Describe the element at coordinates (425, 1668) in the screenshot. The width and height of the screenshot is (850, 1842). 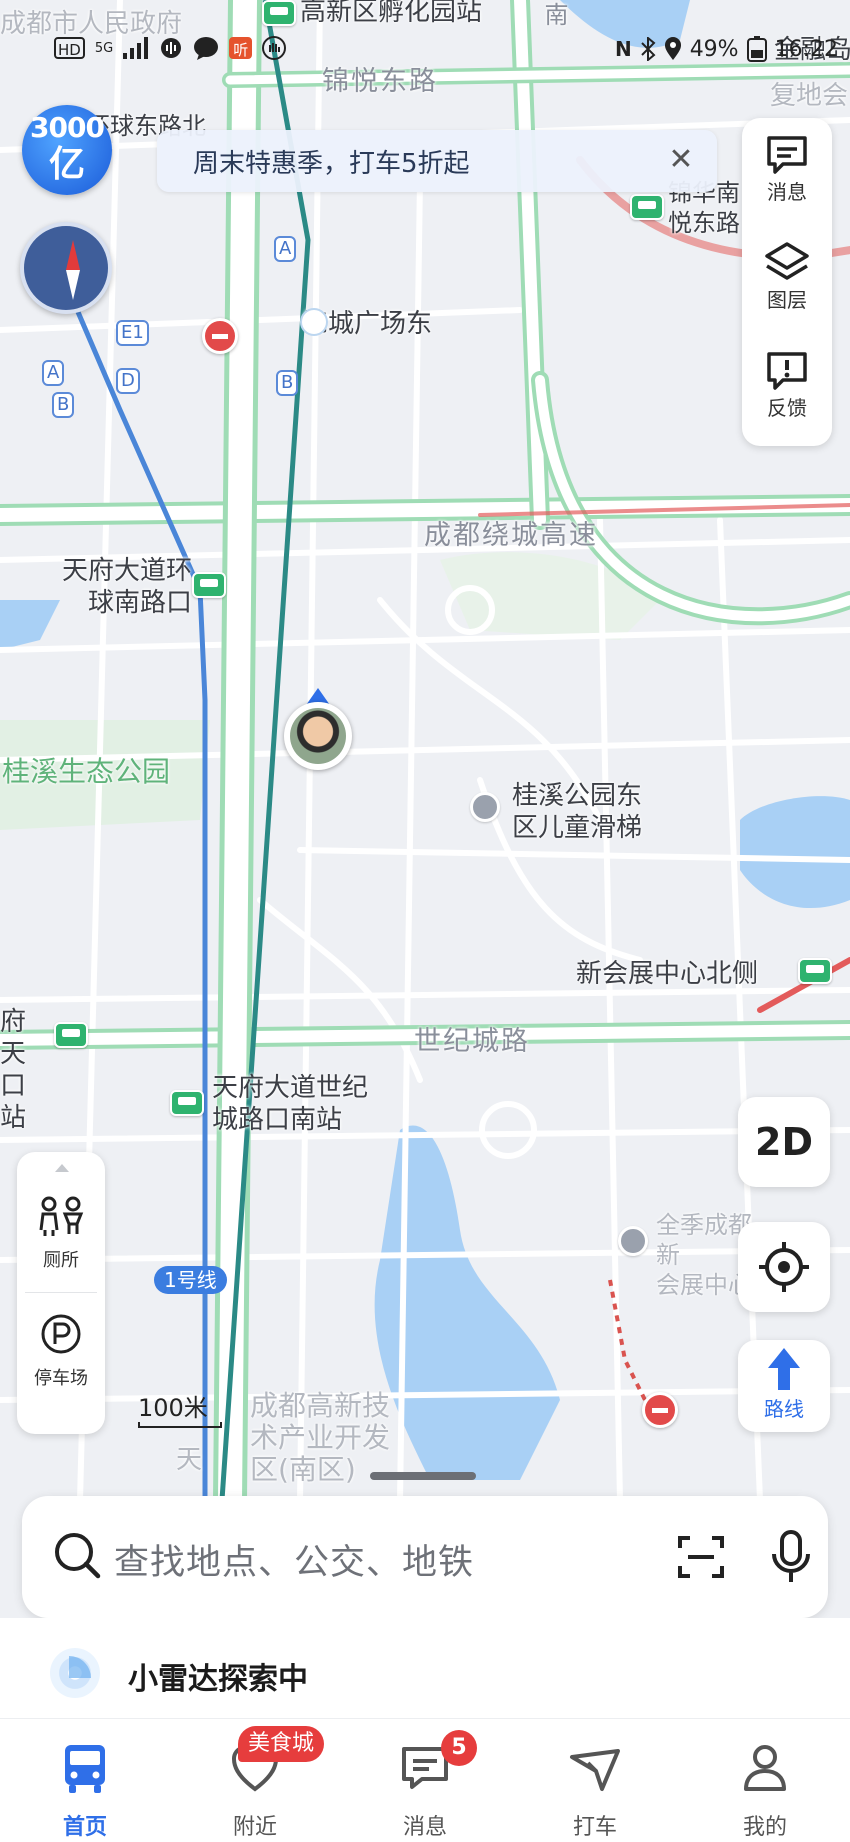
I see `radar-section: 小雷达探索中` at that location.